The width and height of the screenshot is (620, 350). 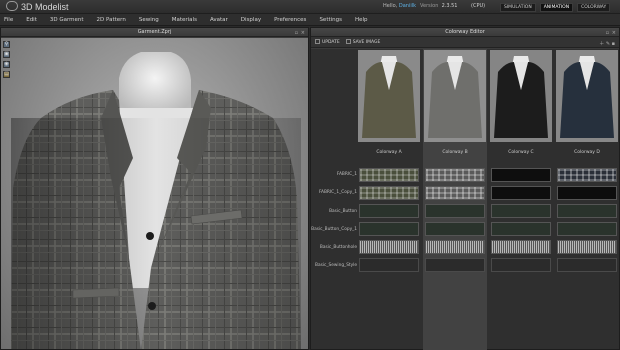 What do you see at coordinates (587, 152) in the screenshot?
I see `colorway-d-label: Colorway D` at bounding box center [587, 152].